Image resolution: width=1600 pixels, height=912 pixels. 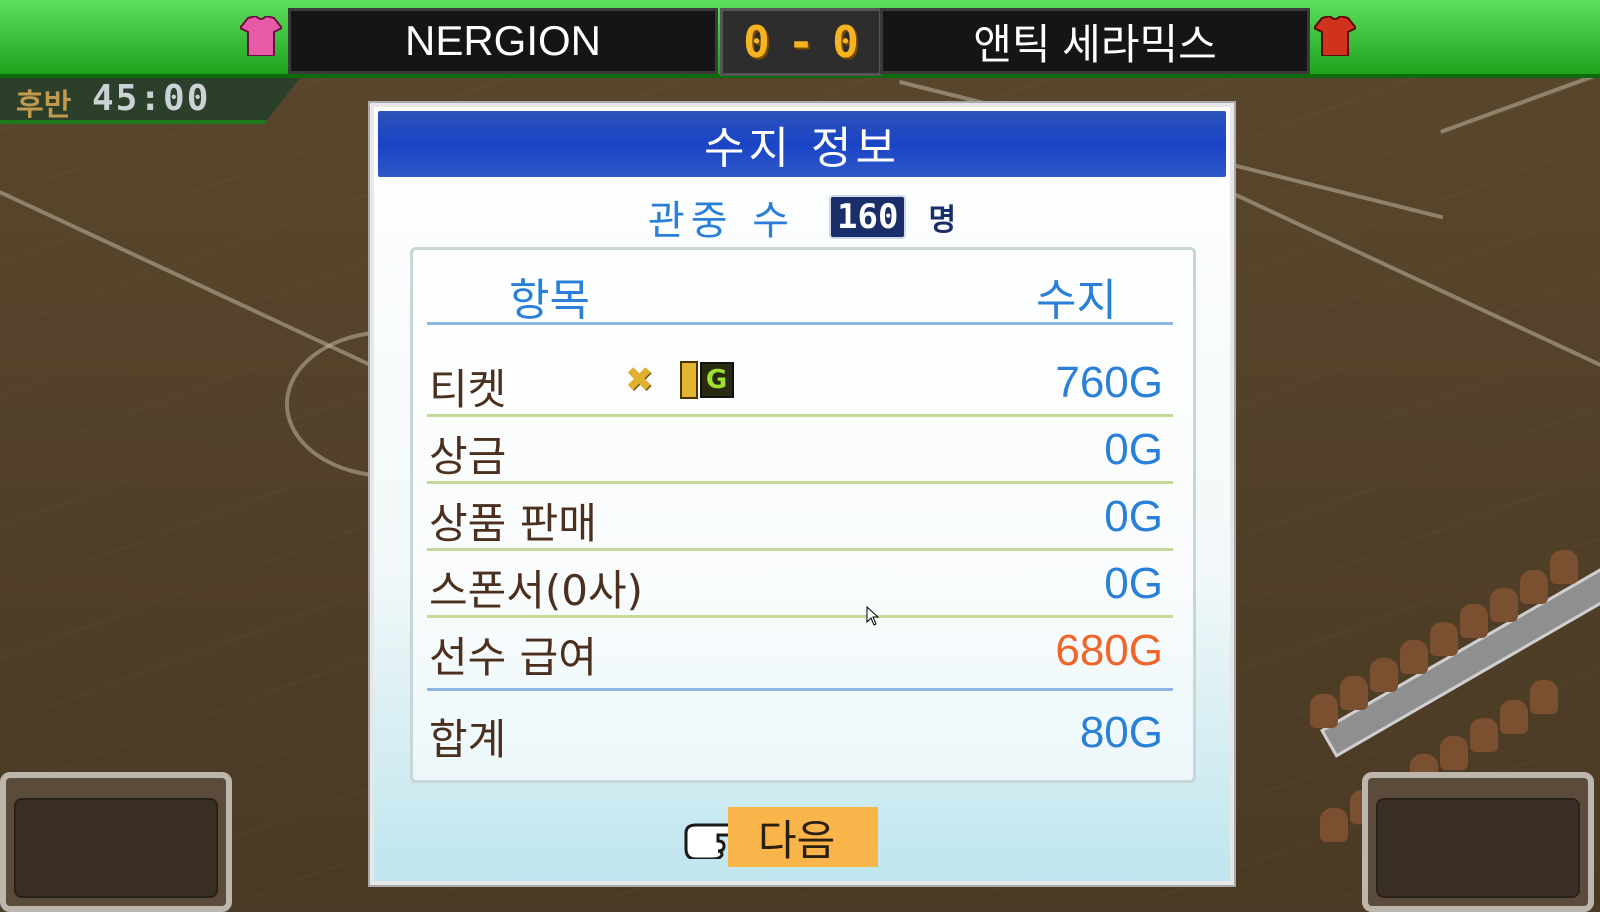 I want to click on table-row: 티켓 ✖ 1 G 760G, so click(x=800, y=383).